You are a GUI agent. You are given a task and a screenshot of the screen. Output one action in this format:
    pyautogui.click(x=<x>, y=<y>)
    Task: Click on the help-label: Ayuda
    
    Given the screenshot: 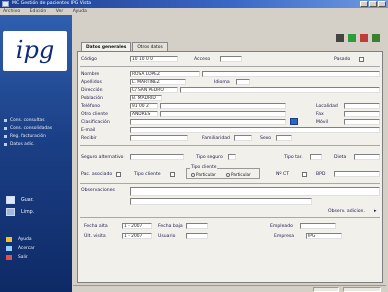 What is the action you would take?
    pyautogui.click(x=25, y=239)
    